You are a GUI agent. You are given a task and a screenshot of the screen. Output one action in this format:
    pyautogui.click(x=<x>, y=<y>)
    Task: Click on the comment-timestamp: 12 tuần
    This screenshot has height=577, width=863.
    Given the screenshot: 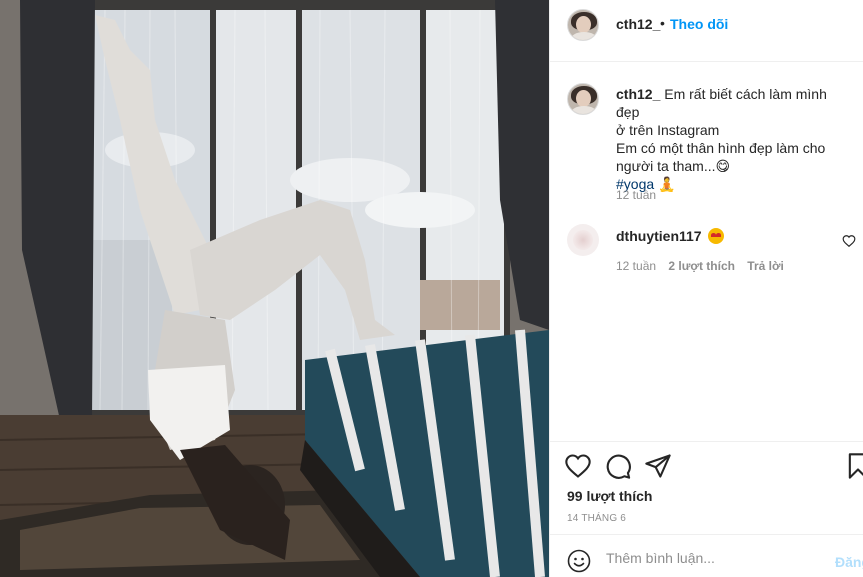 What is the action you would take?
    pyautogui.click(x=636, y=266)
    